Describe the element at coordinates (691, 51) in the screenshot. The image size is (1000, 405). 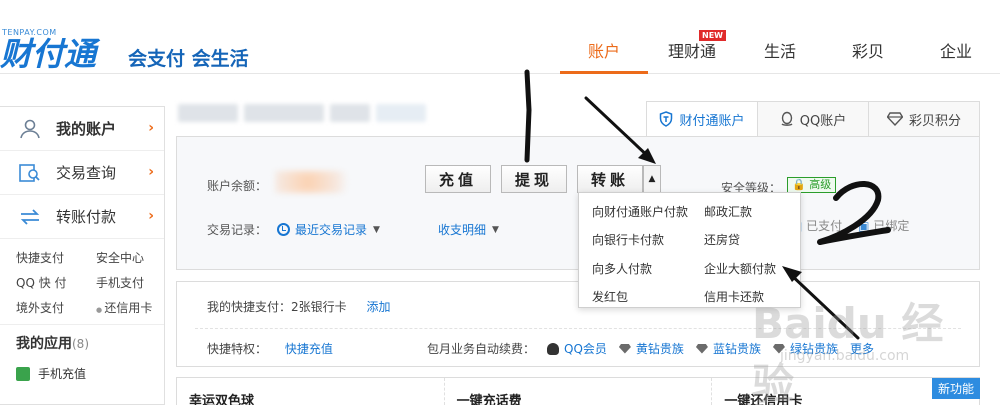
I see `nav-licaitong-label: 理财通` at that location.